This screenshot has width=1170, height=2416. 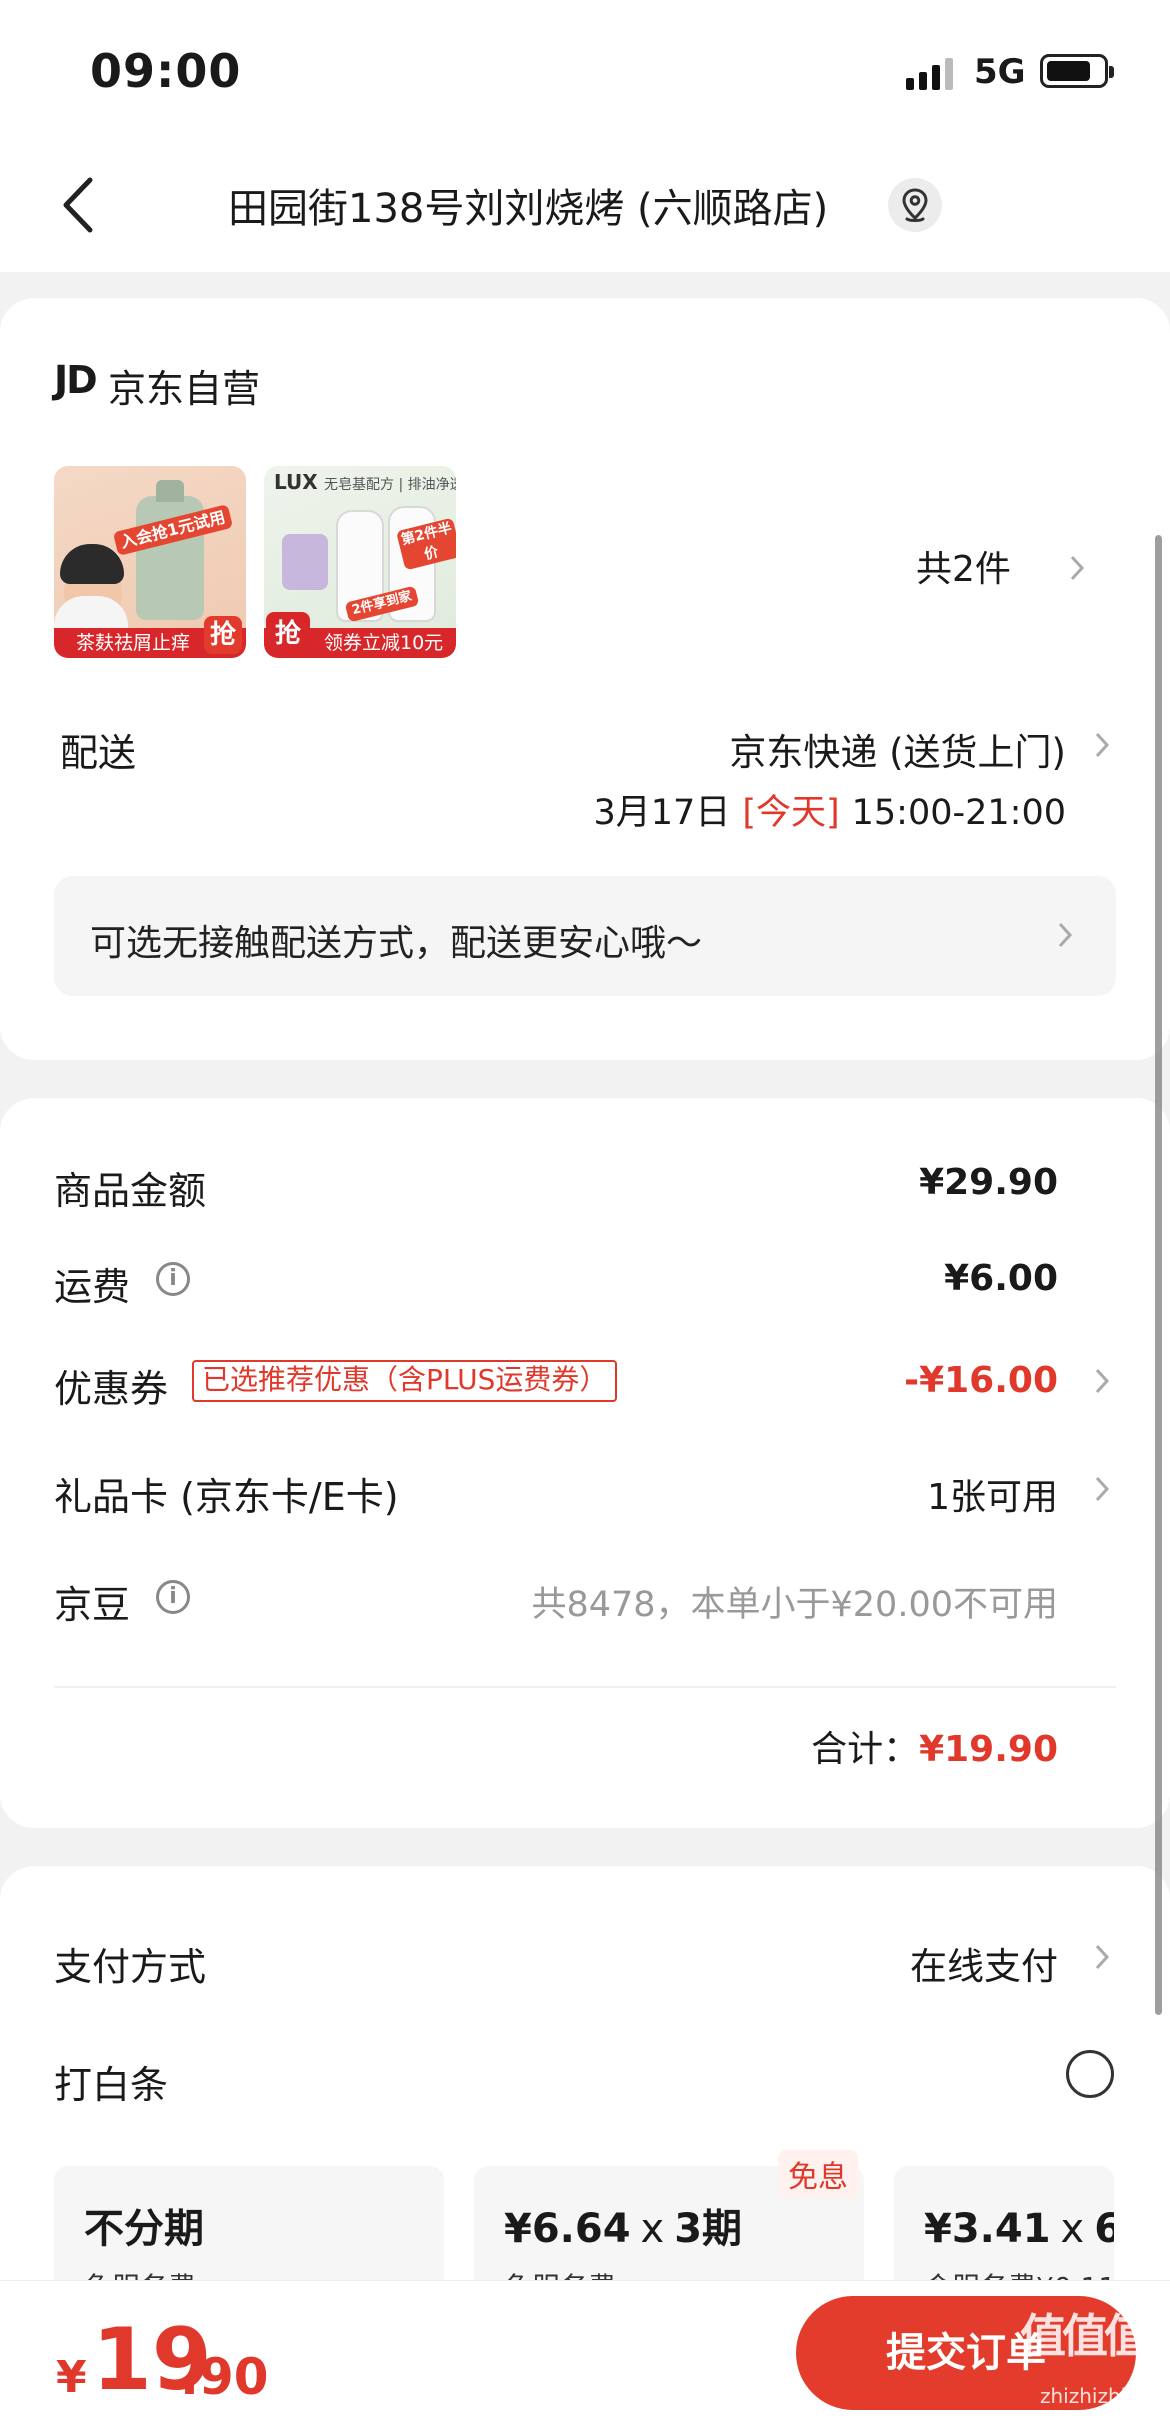 What do you see at coordinates (84, 205) in the screenshot?
I see `back-arrow-icon` at bounding box center [84, 205].